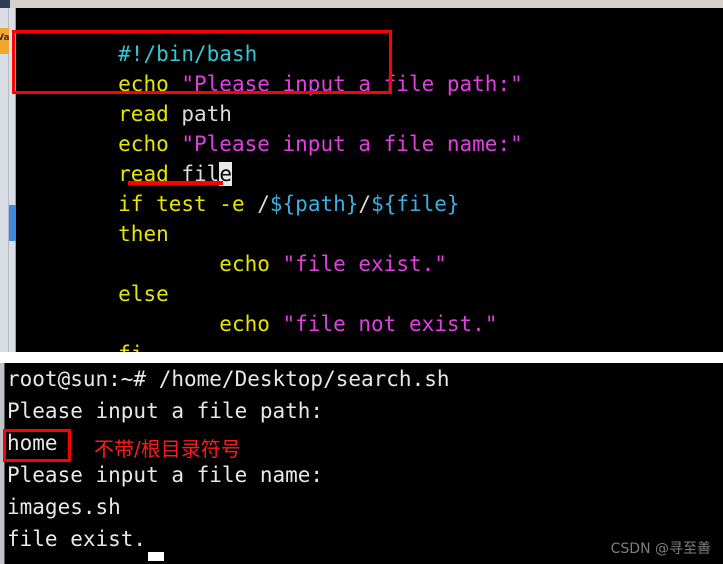 Image resolution: width=723 pixels, height=564 pixels. Describe the element at coordinates (188, 54) in the screenshot. I see `code-text: #!/bin/bash` at that location.